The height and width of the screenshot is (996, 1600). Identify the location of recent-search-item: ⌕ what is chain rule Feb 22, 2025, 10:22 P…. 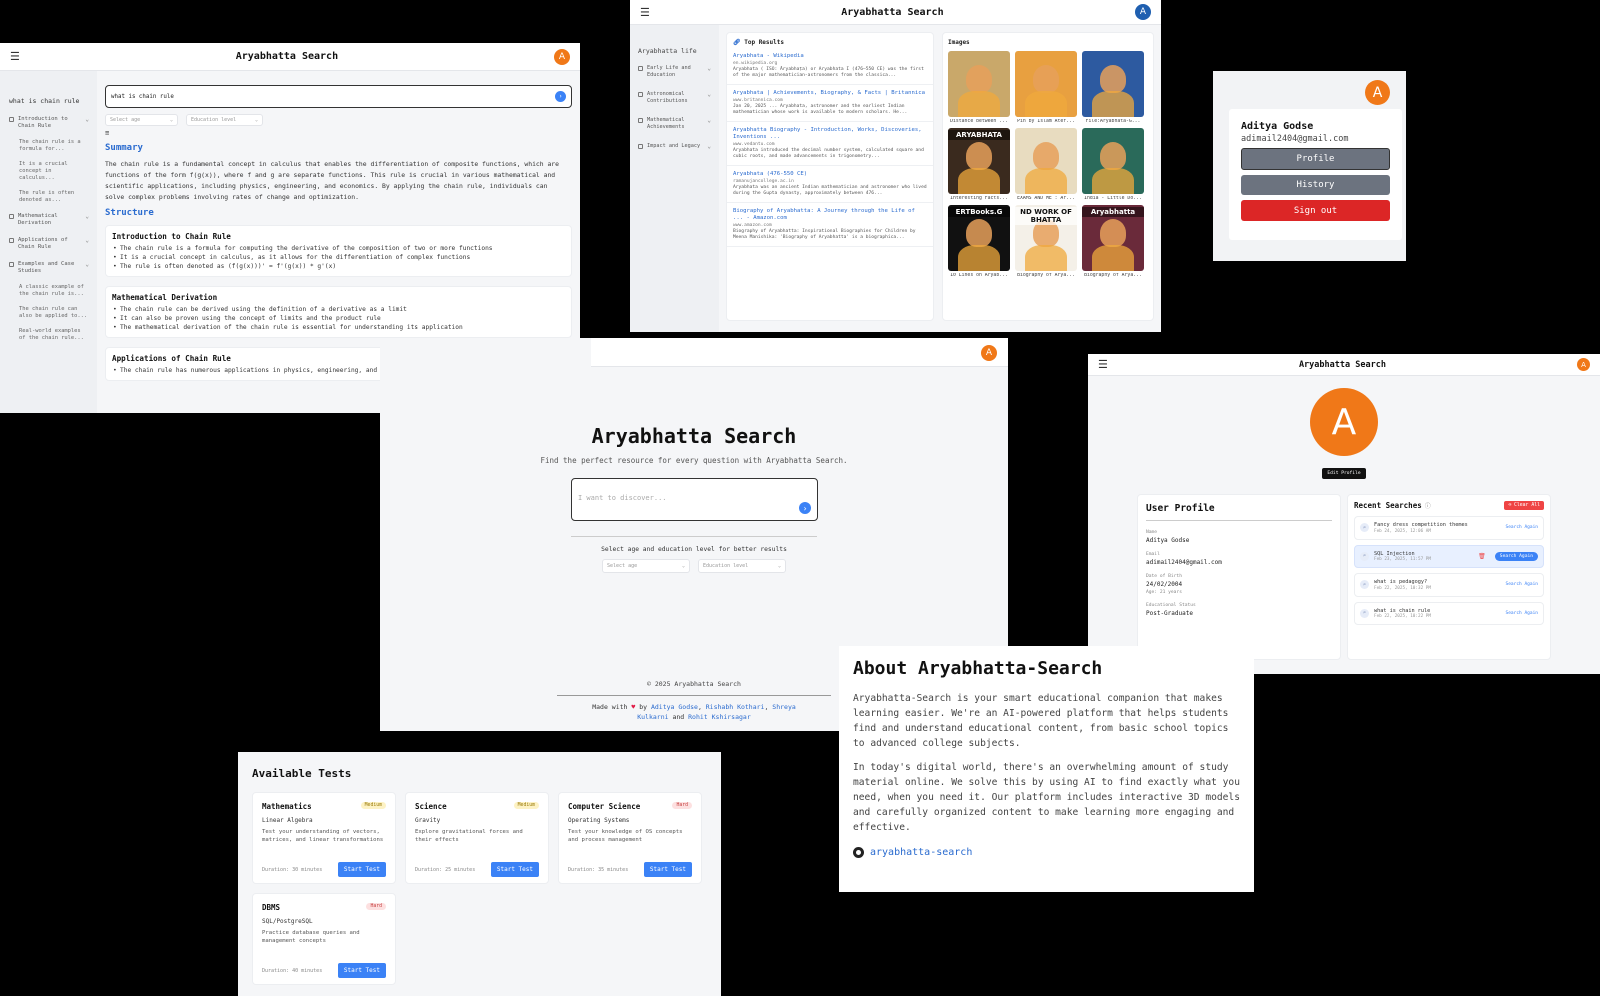
(1449, 613).